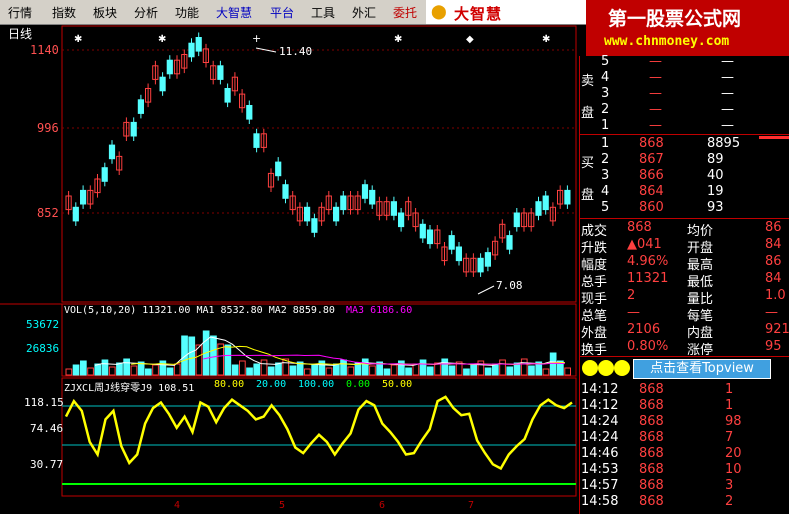 The width and height of the screenshot is (789, 514). Describe the element at coordinates (439, 12) in the screenshot. I see `logo-icon: ⬤` at that location.